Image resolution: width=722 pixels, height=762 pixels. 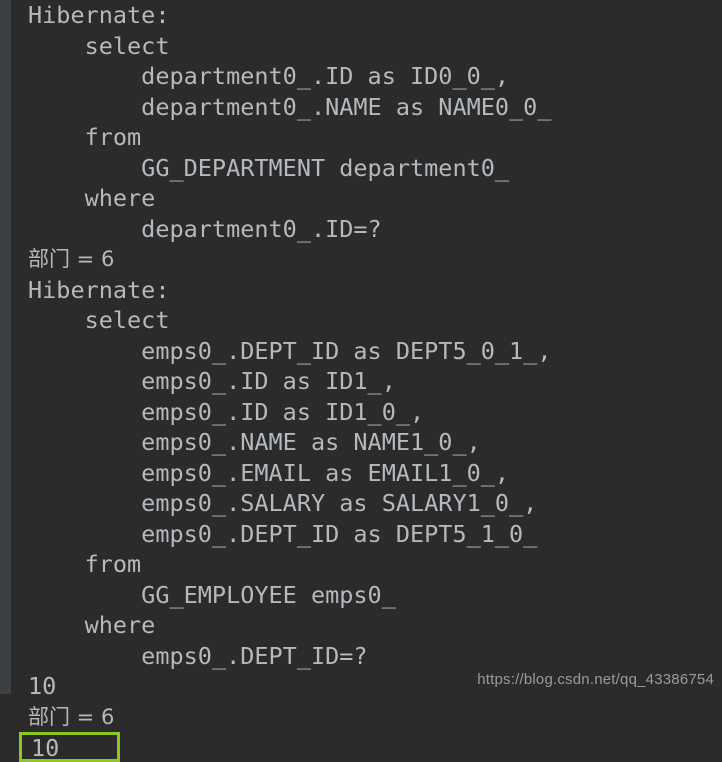 I want to click on console-line: emps0_.EMAIL as EMAIL1_0_,, so click(x=269, y=472).